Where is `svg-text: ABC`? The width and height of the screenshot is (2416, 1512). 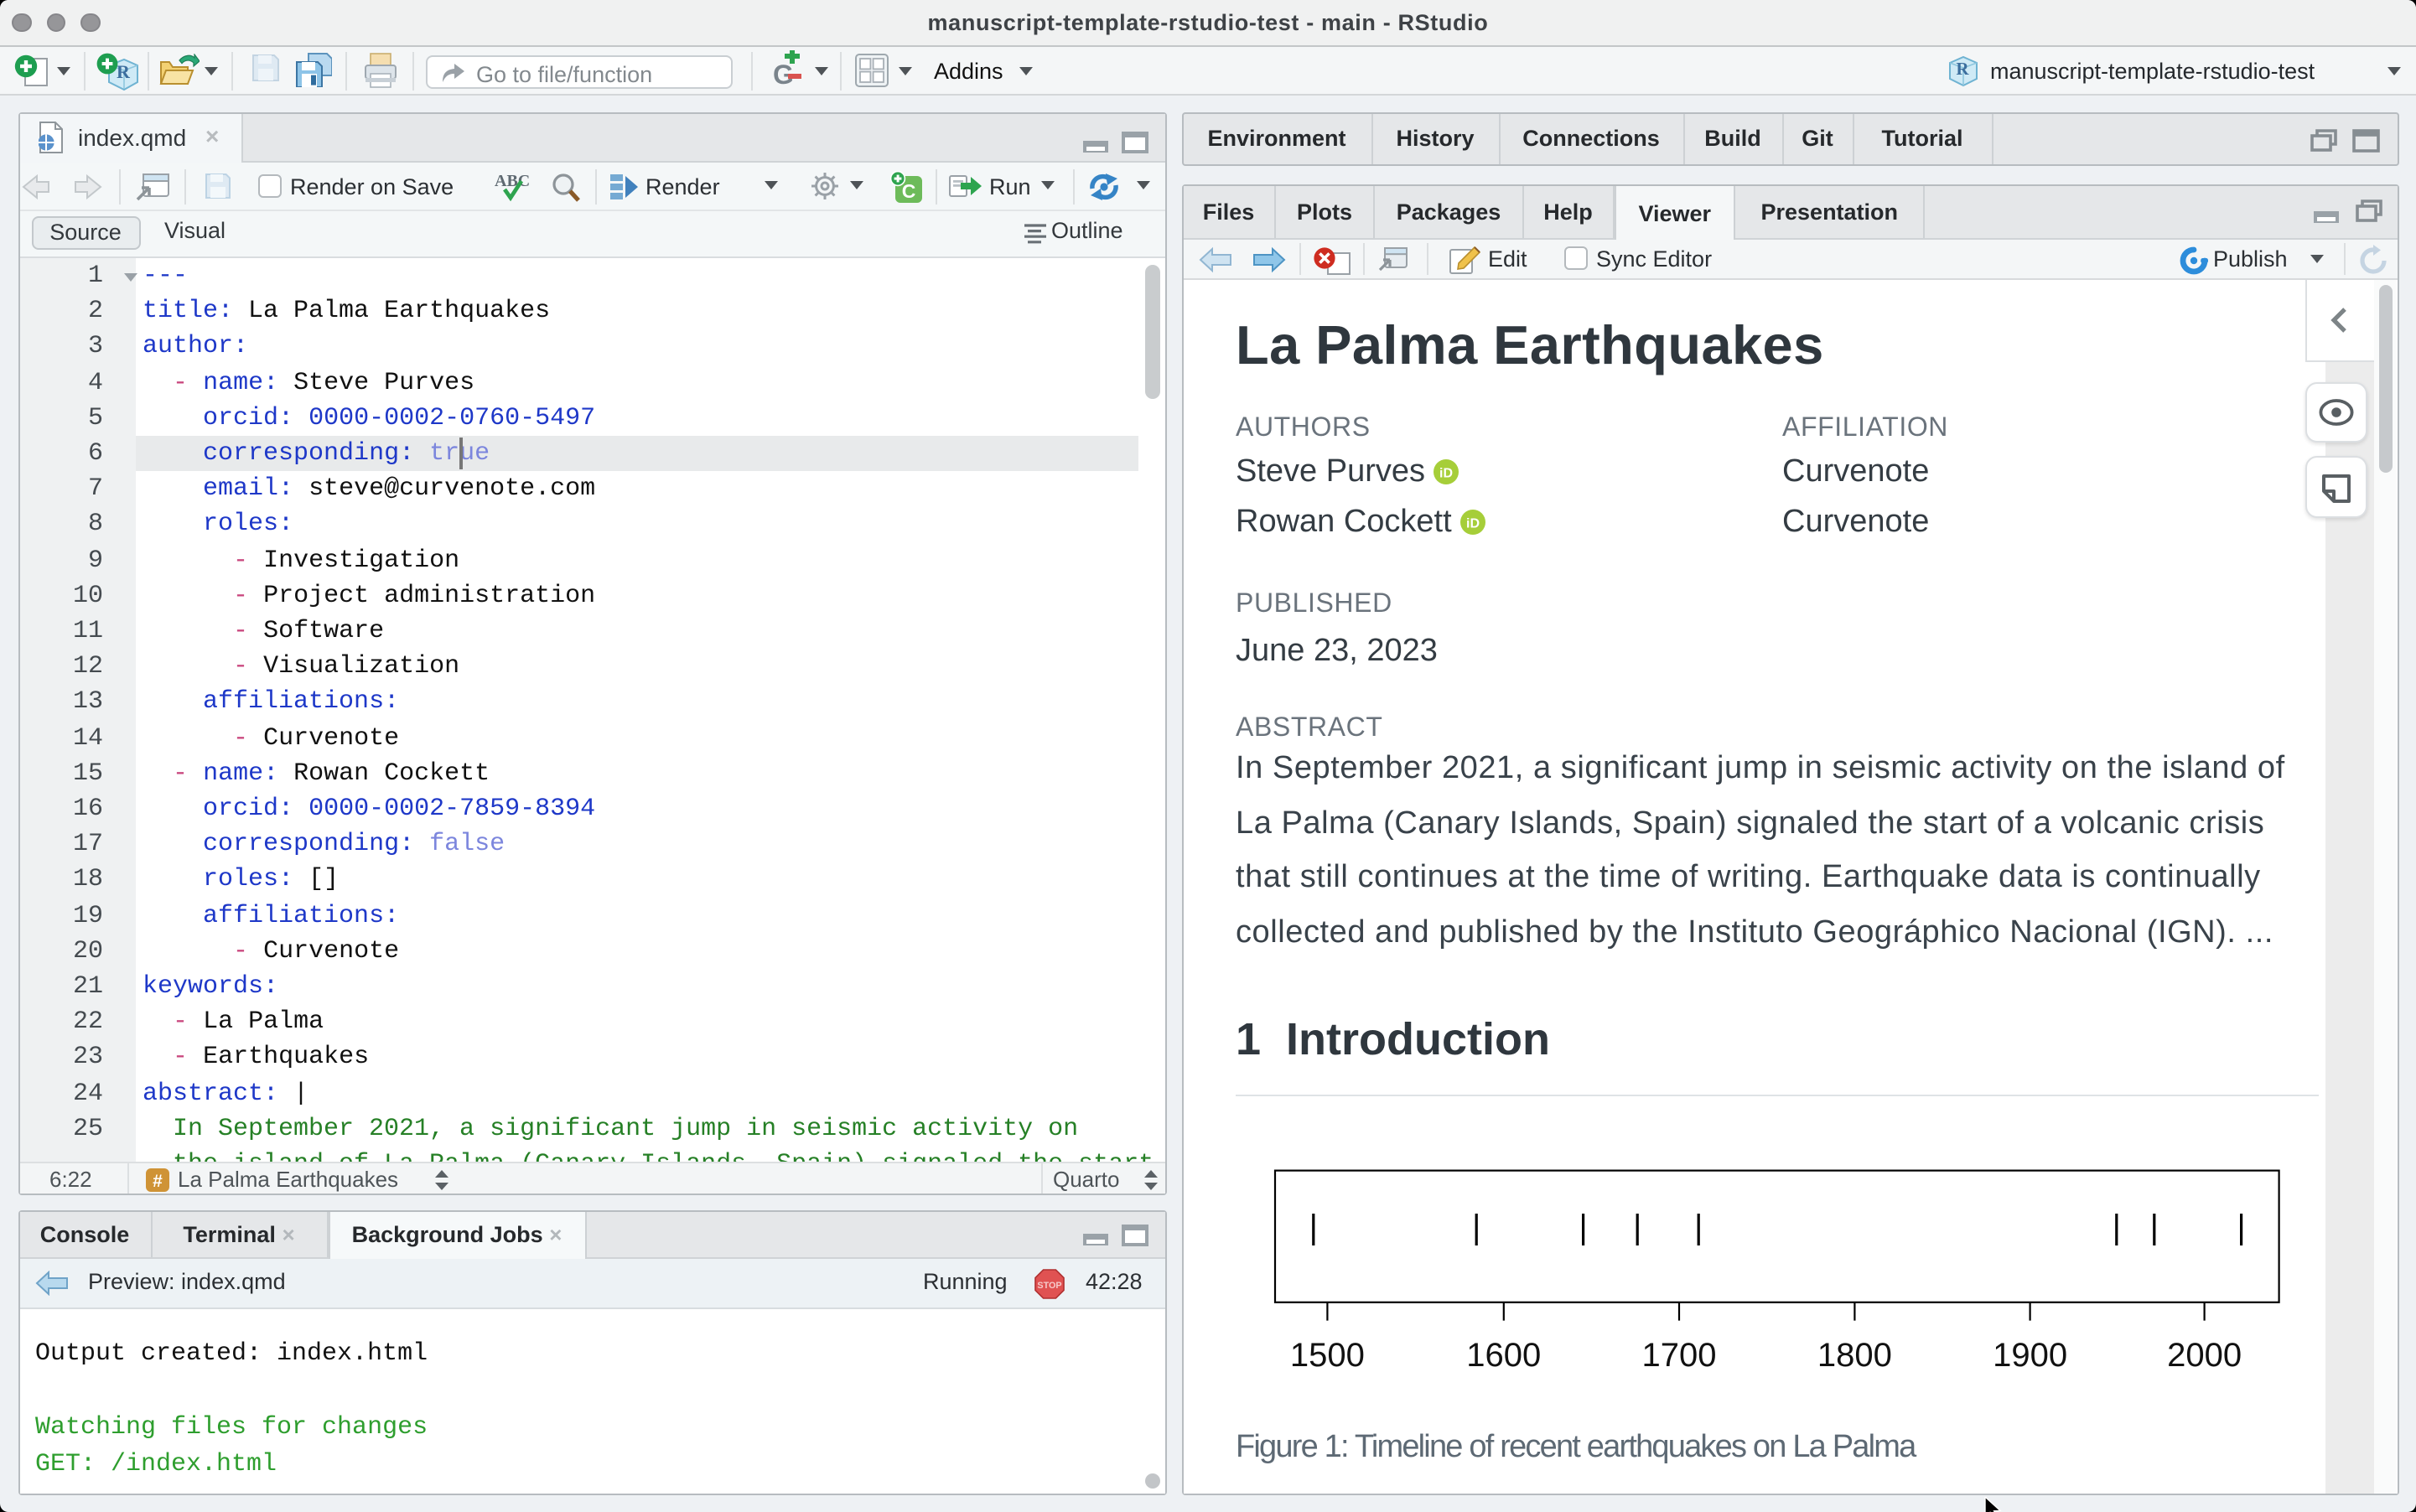 svg-text: ABC is located at coordinates (512, 180).